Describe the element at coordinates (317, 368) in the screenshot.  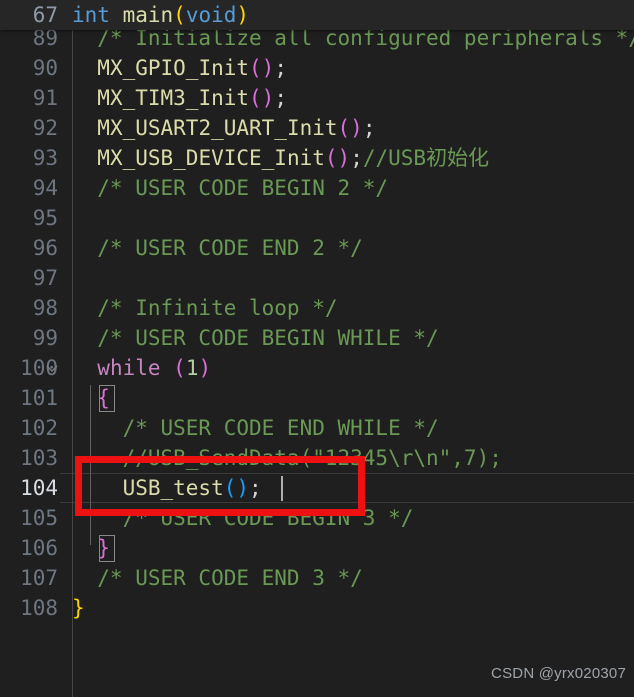
I see `code-line: 100 while (1)` at that location.